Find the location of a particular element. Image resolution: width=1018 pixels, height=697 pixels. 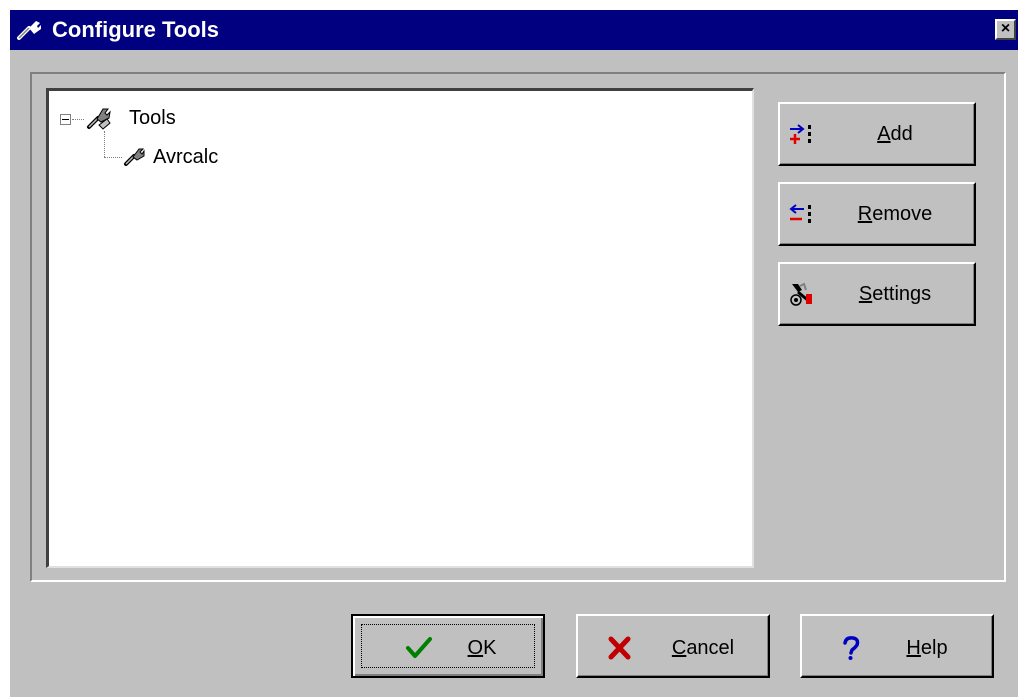

x-mark-icon is located at coordinates (619, 648).